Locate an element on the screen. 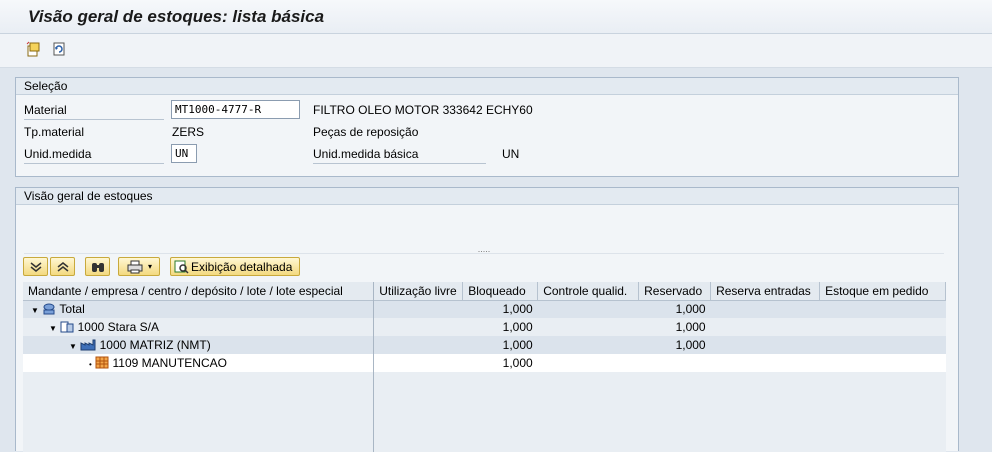  table-row: ▼ 1000 MATRIZ (NMT) 1,000 1,000 is located at coordinates (484, 345).